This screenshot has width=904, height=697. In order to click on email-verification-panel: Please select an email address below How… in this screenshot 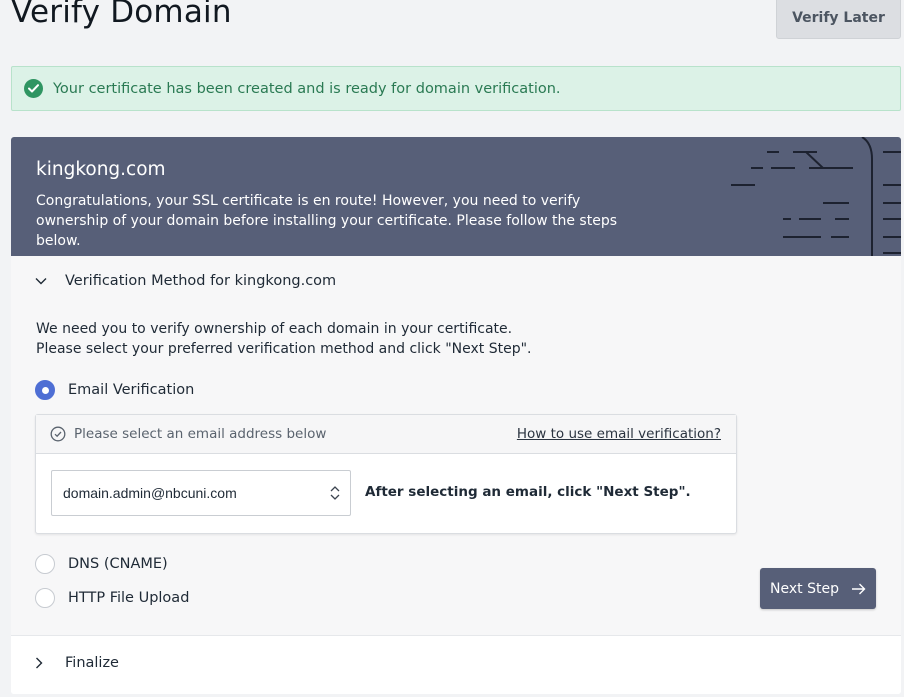, I will do `click(386, 474)`.